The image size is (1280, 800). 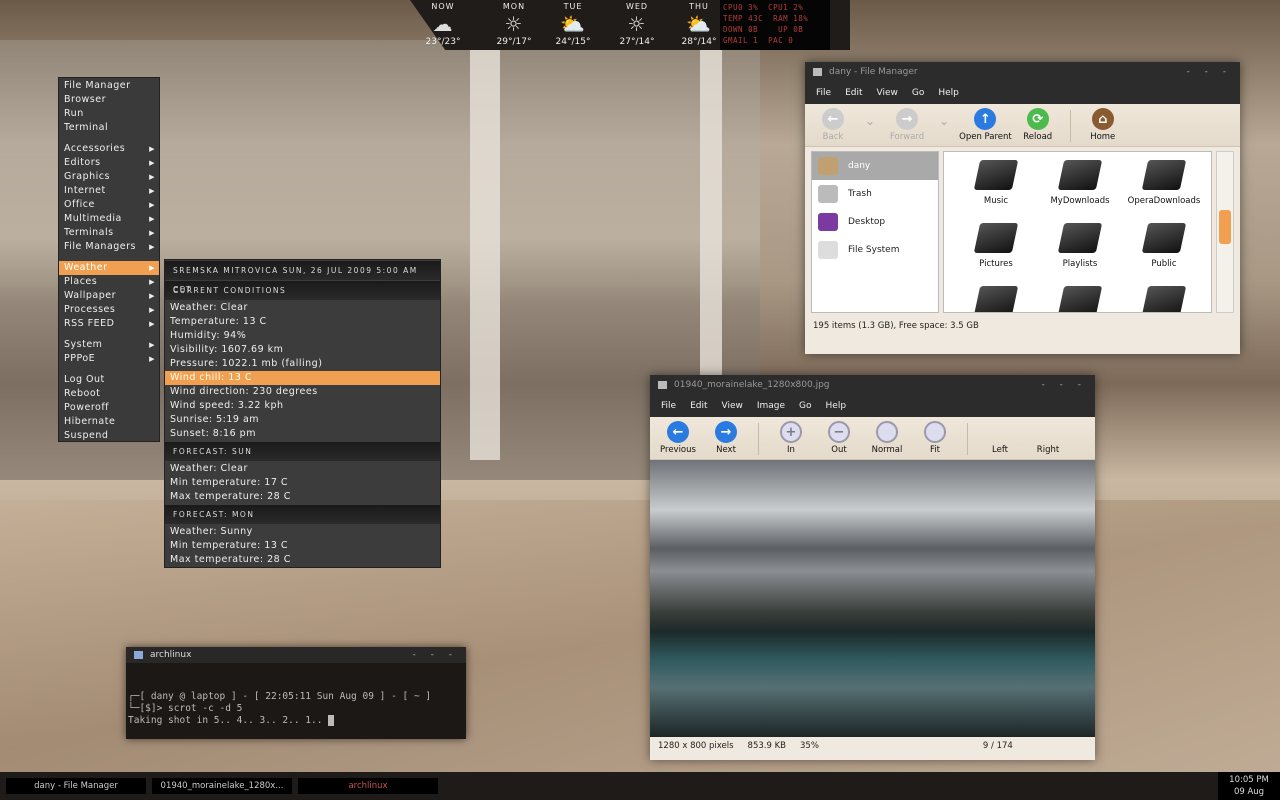 What do you see at coordinates (109, 247) in the screenshot?
I see `menu-item-file-managers: File Managers ▶` at bounding box center [109, 247].